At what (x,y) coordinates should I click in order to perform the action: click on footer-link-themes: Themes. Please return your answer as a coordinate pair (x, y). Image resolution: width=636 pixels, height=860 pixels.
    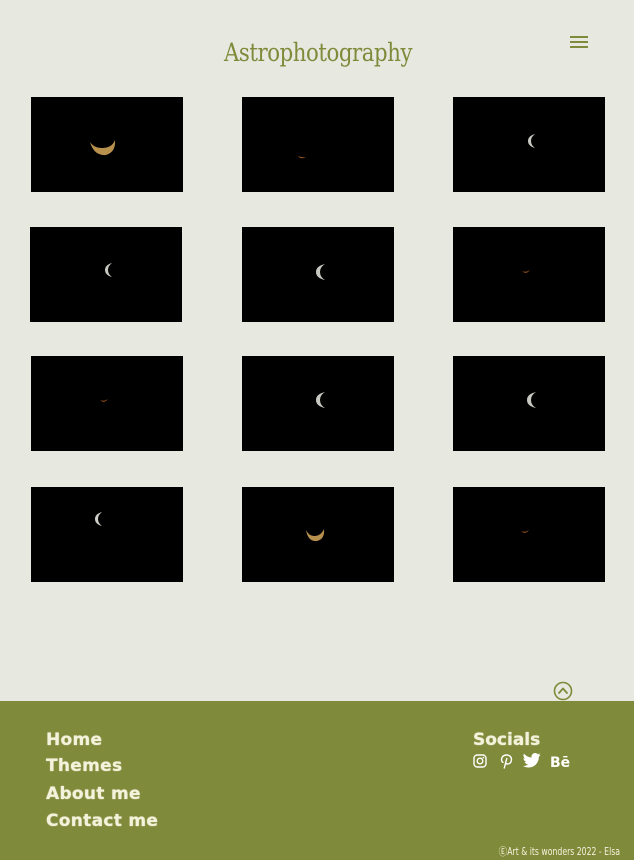
    Looking at the image, I should click on (84, 766).